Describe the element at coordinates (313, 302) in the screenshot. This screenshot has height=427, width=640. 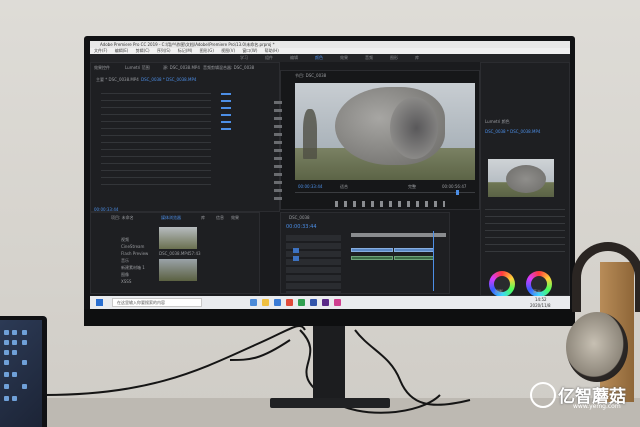
I see `app-icon-blue` at that location.